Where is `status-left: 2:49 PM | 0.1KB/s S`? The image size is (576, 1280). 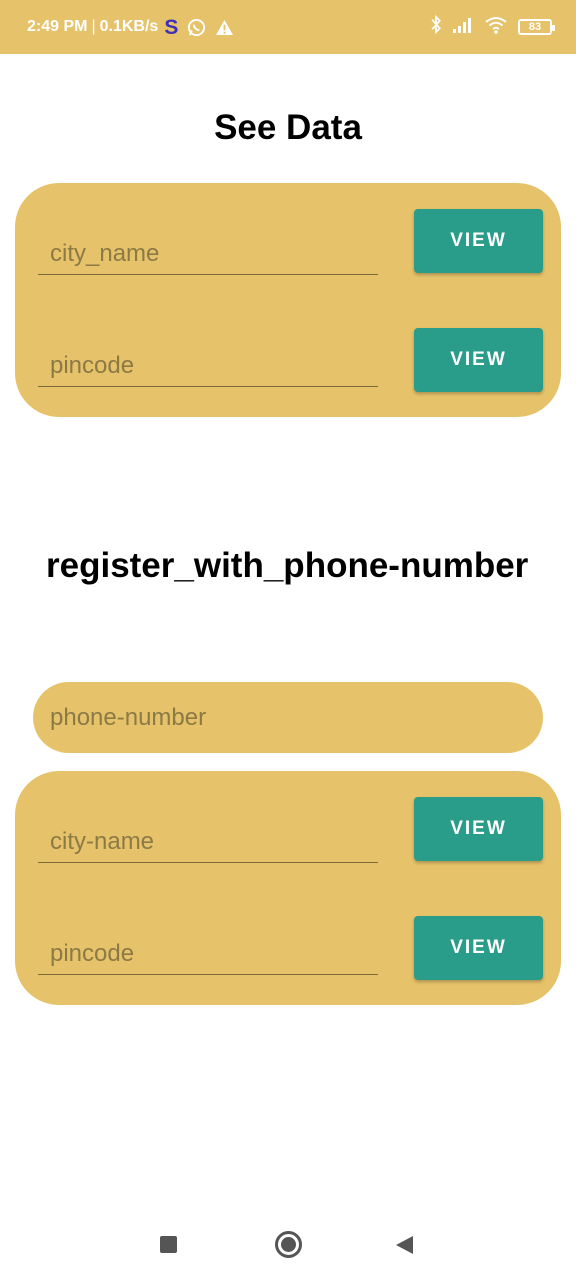 status-left: 2:49 PM | 0.1KB/s S is located at coordinates (130, 27).